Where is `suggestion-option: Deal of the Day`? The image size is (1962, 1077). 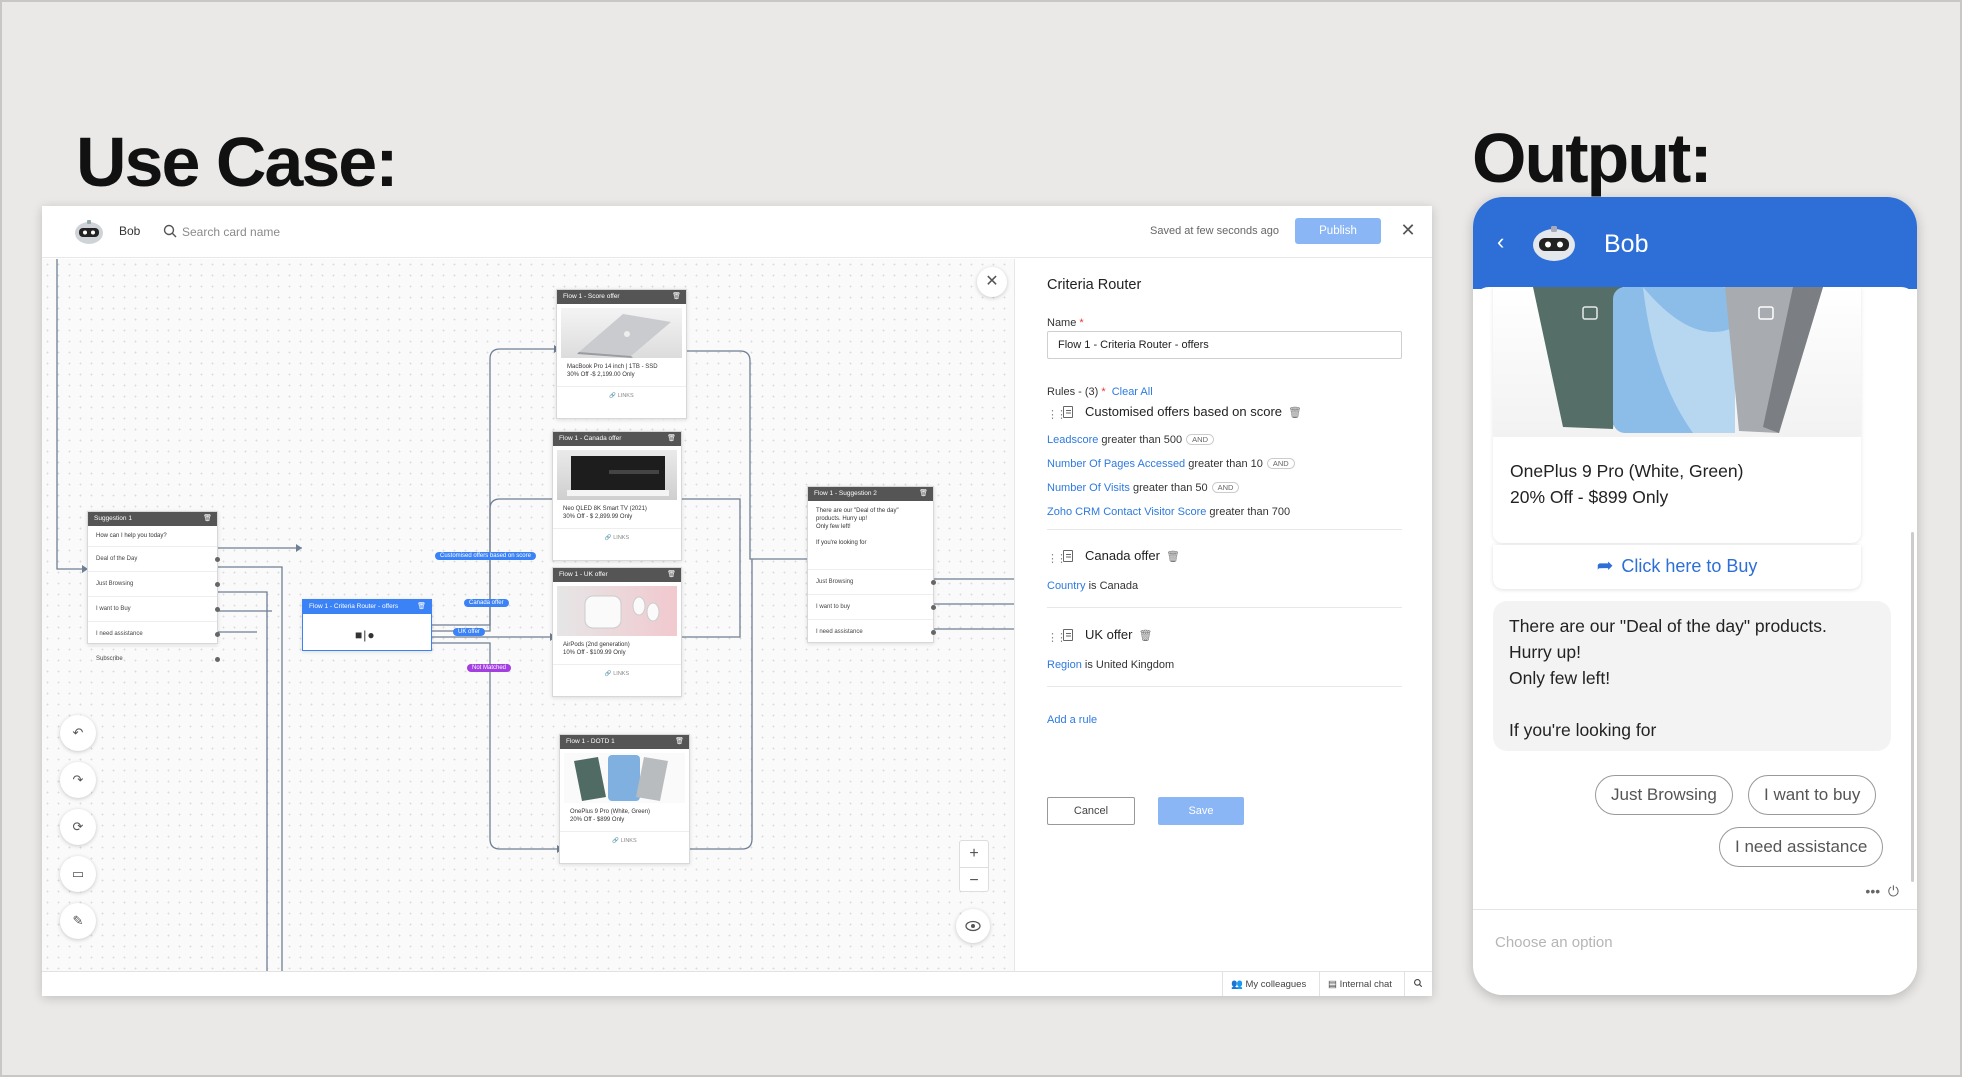 suggestion-option: Deal of the Day is located at coordinates (154, 558).